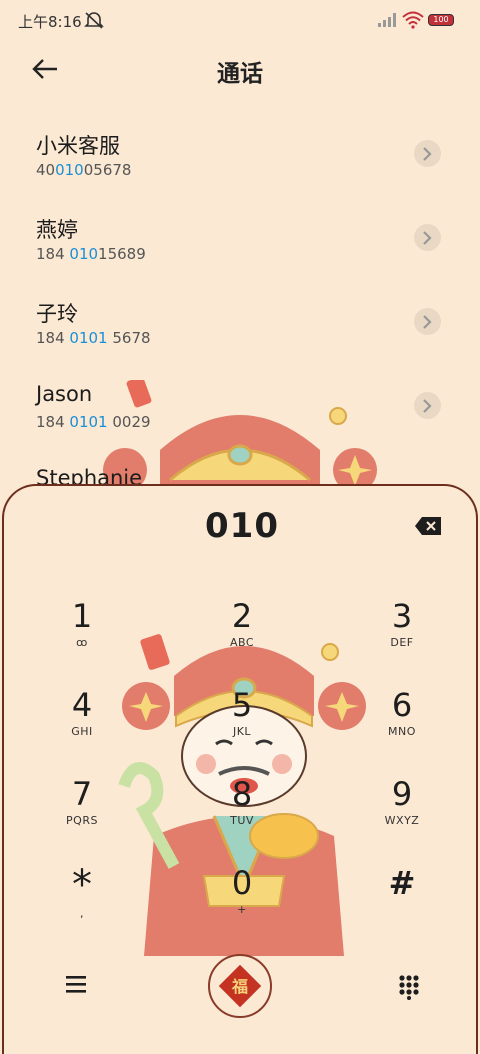  I want to click on call-button-label: 福, so click(239, 986).